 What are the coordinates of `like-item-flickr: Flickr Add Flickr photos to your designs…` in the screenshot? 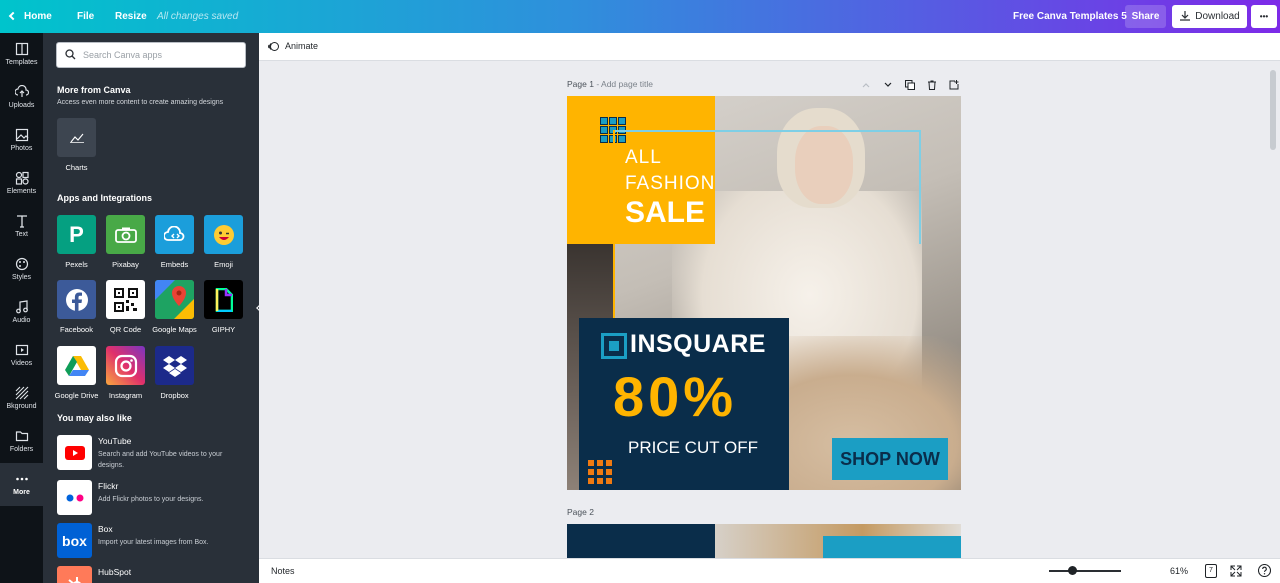 It's located at (152, 500).